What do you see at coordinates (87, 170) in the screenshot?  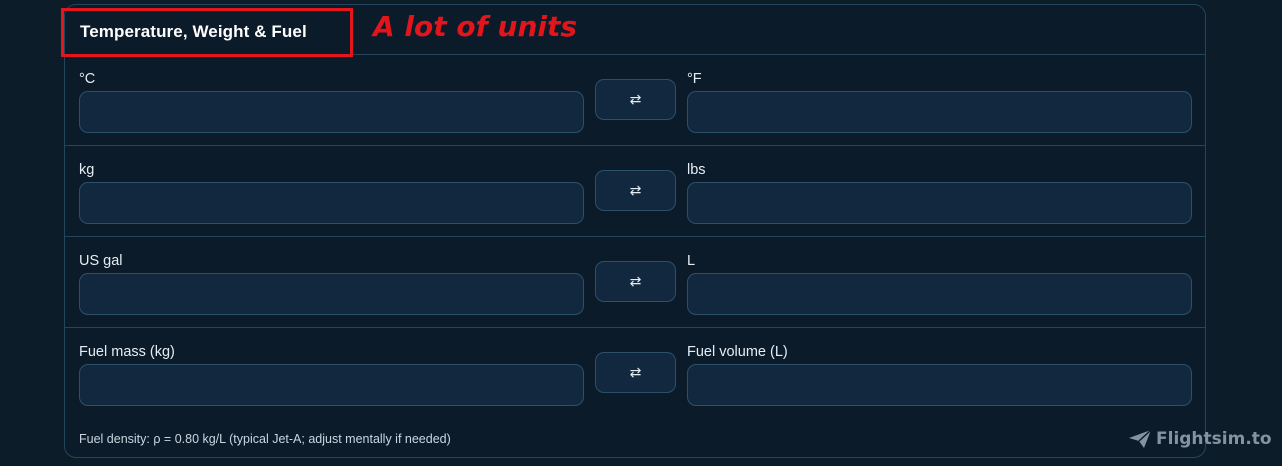 I see `kg-label: kg` at bounding box center [87, 170].